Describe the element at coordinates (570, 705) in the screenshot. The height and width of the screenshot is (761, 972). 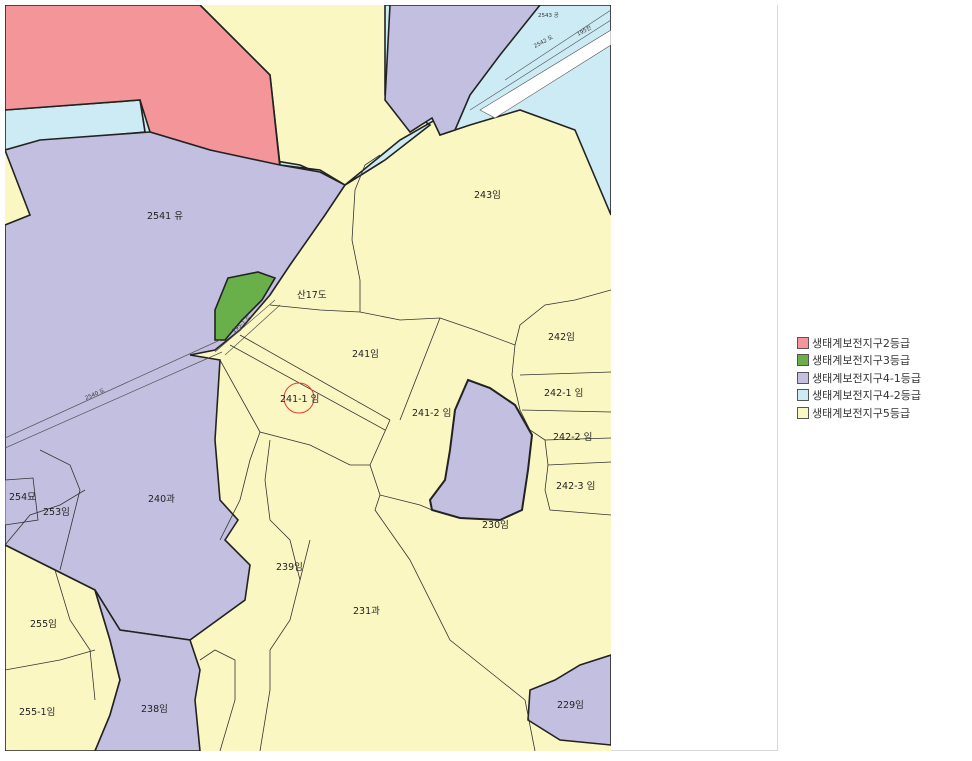
I see `parcel-label-229: 229임` at that location.